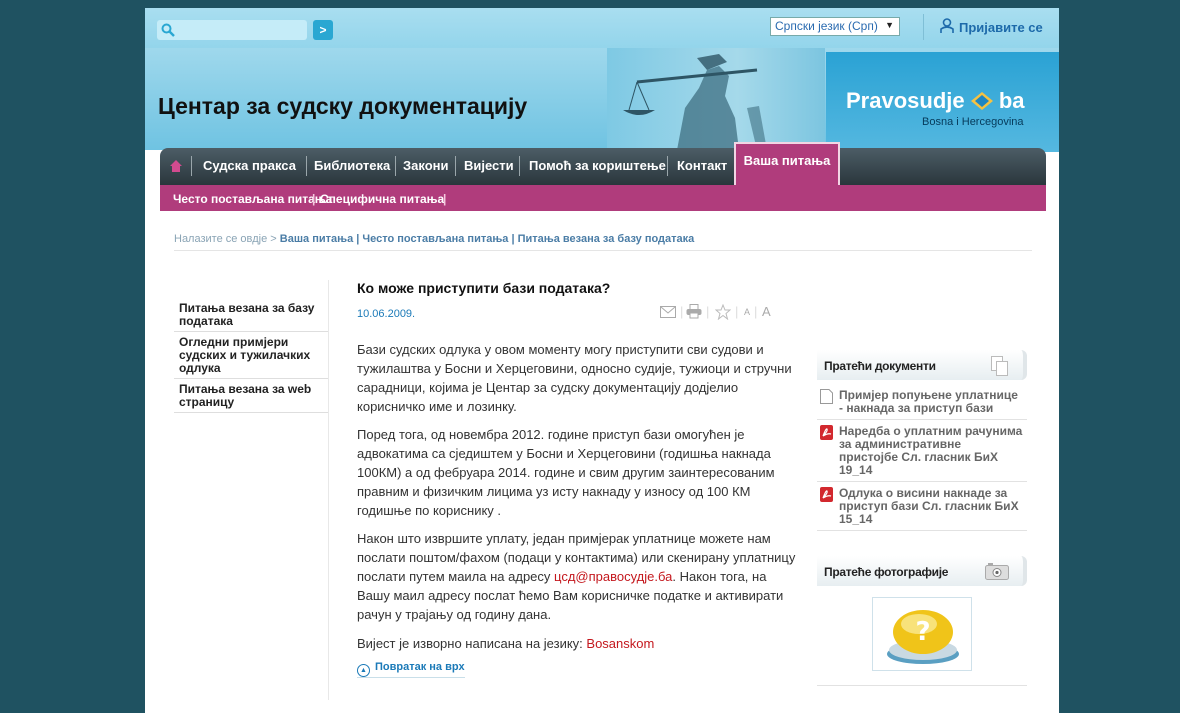  I want to click on site-title: Центар за судску документацију, so click(343, 106).